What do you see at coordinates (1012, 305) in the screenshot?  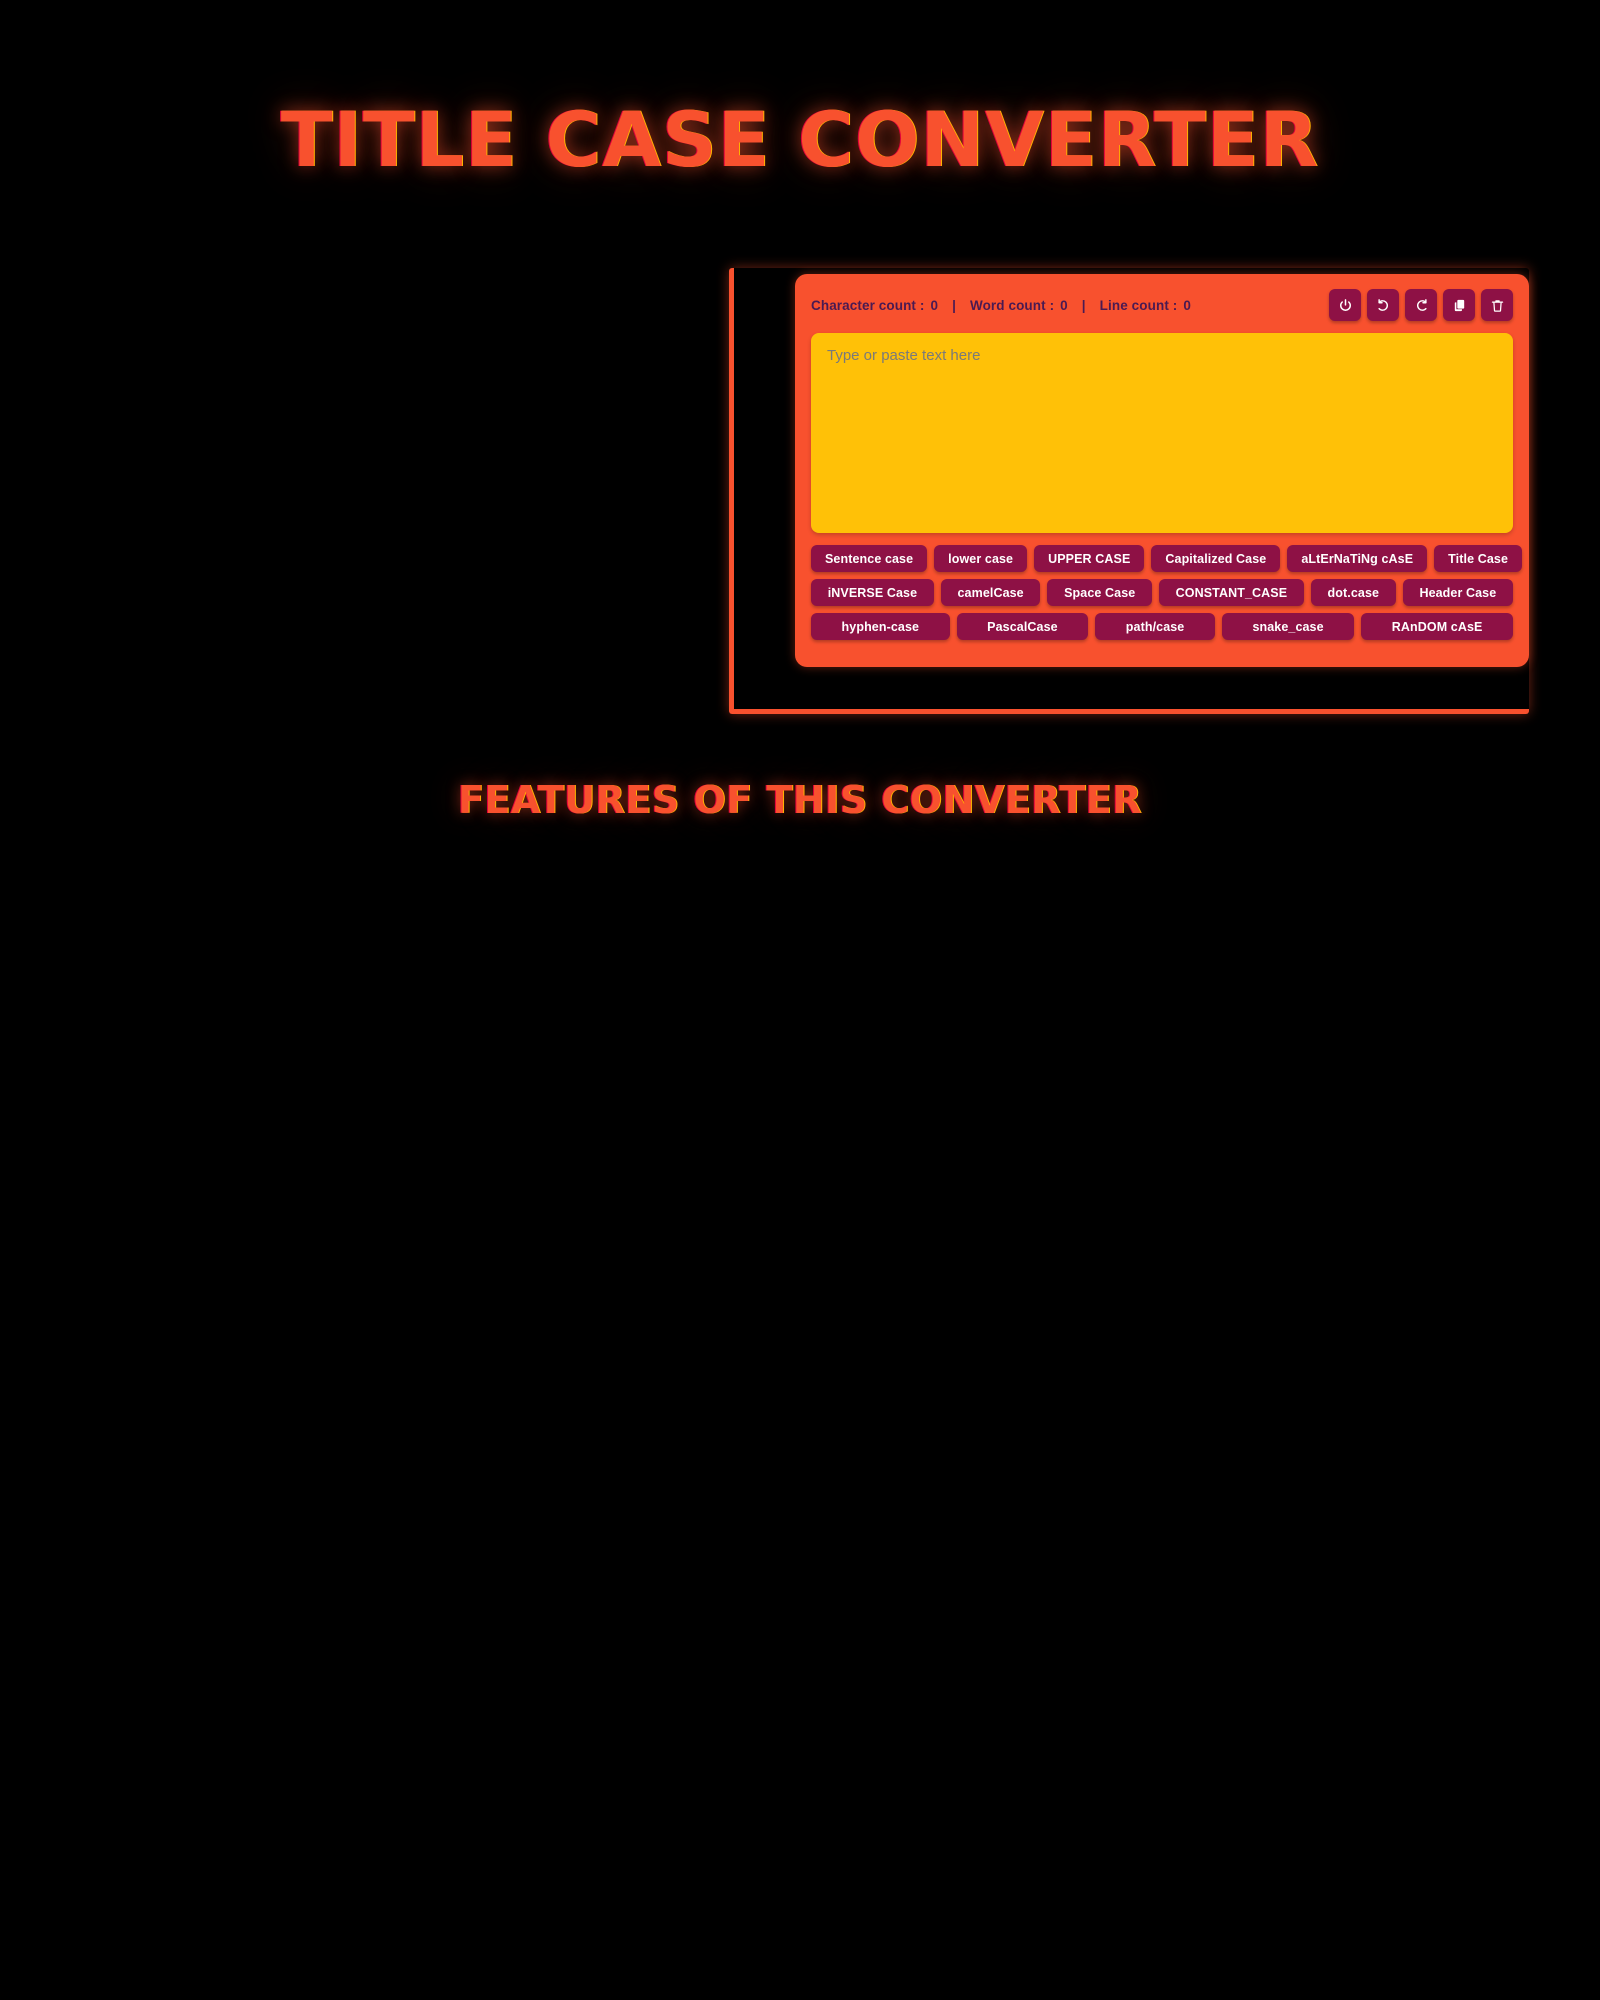 I see `word-count-label: Word count :` at bounding box center [1012, 305].